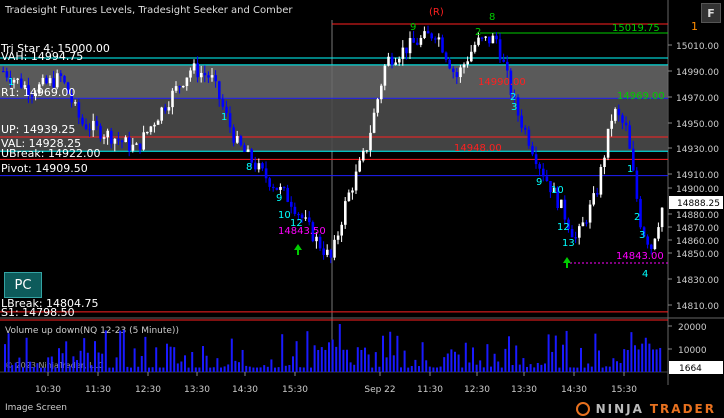  Describe the element at coordinates (563, 227) in the screenshot. I see `count-label: 12` at that location.